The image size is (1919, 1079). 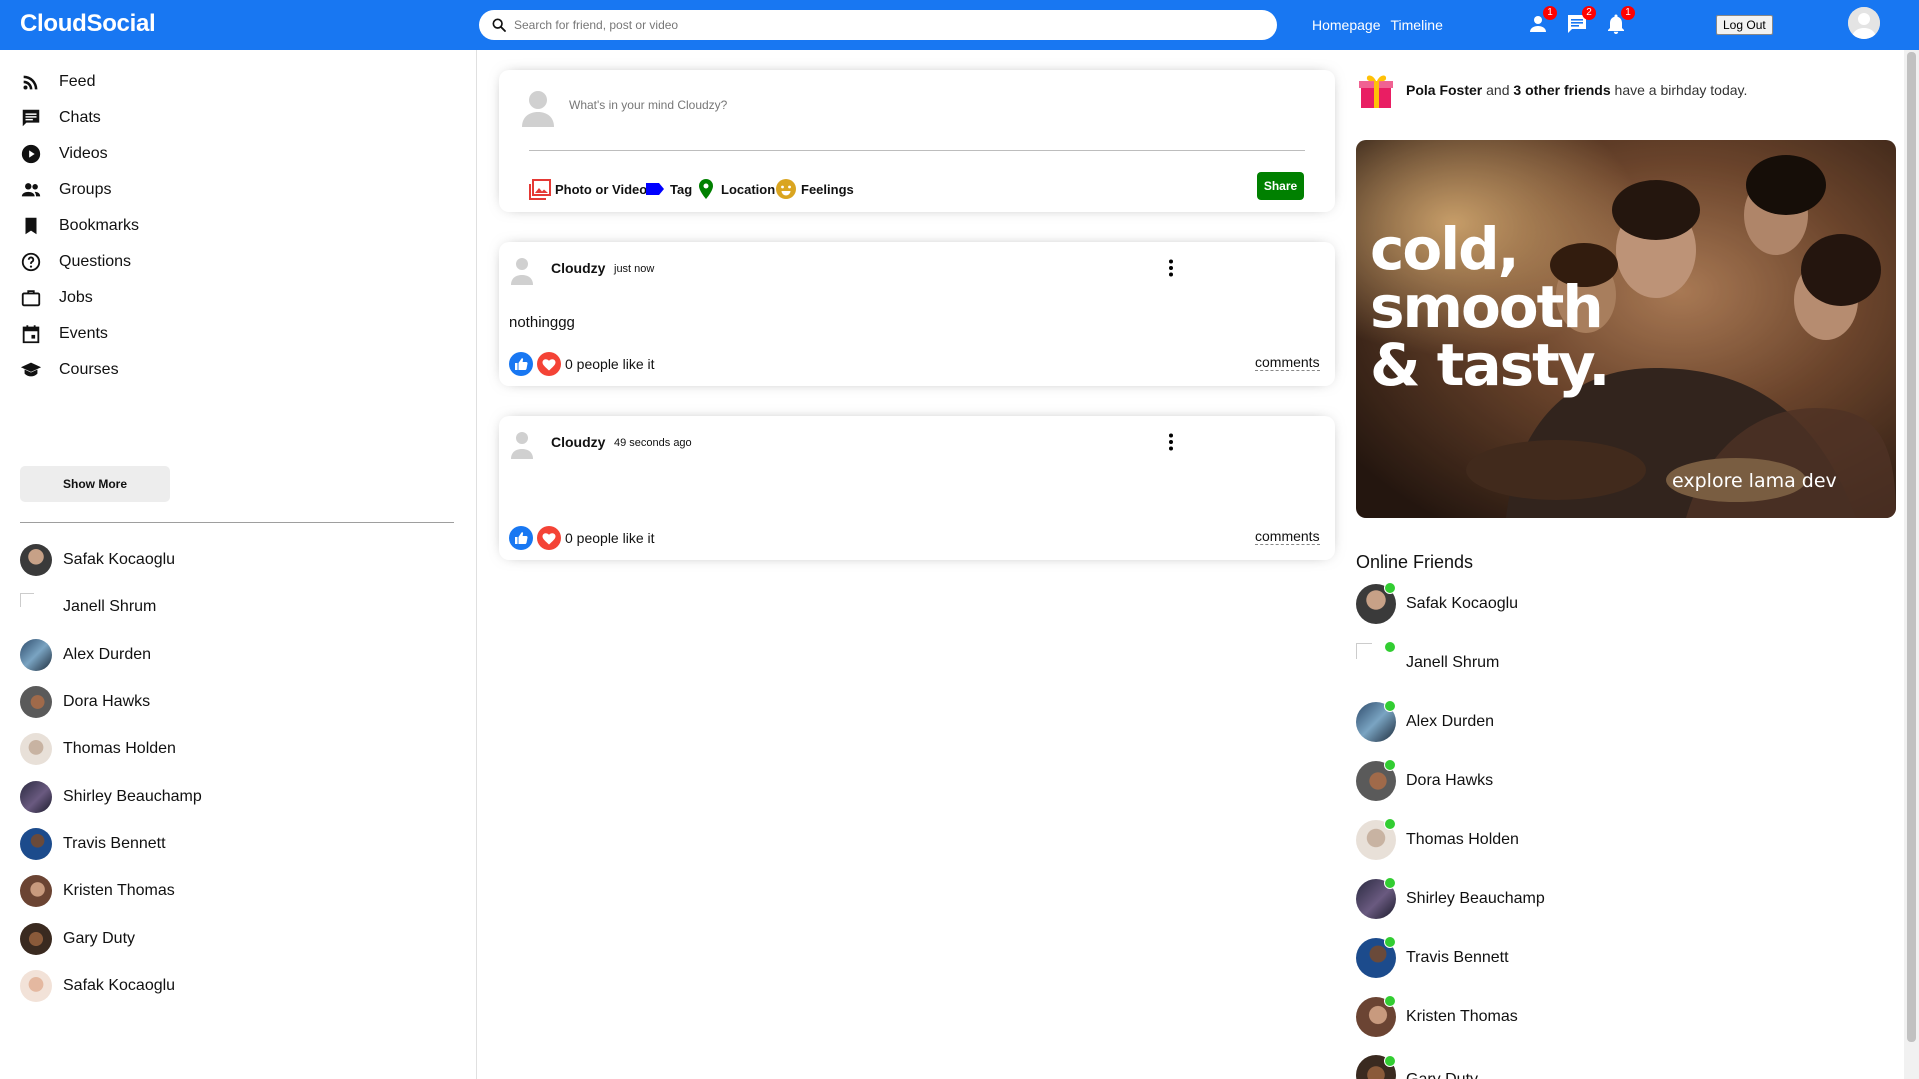 What do you see at coordinates (95, 484) in the screenshot?
I see `show-more-button: Show More` at bounding box center [95, 484].